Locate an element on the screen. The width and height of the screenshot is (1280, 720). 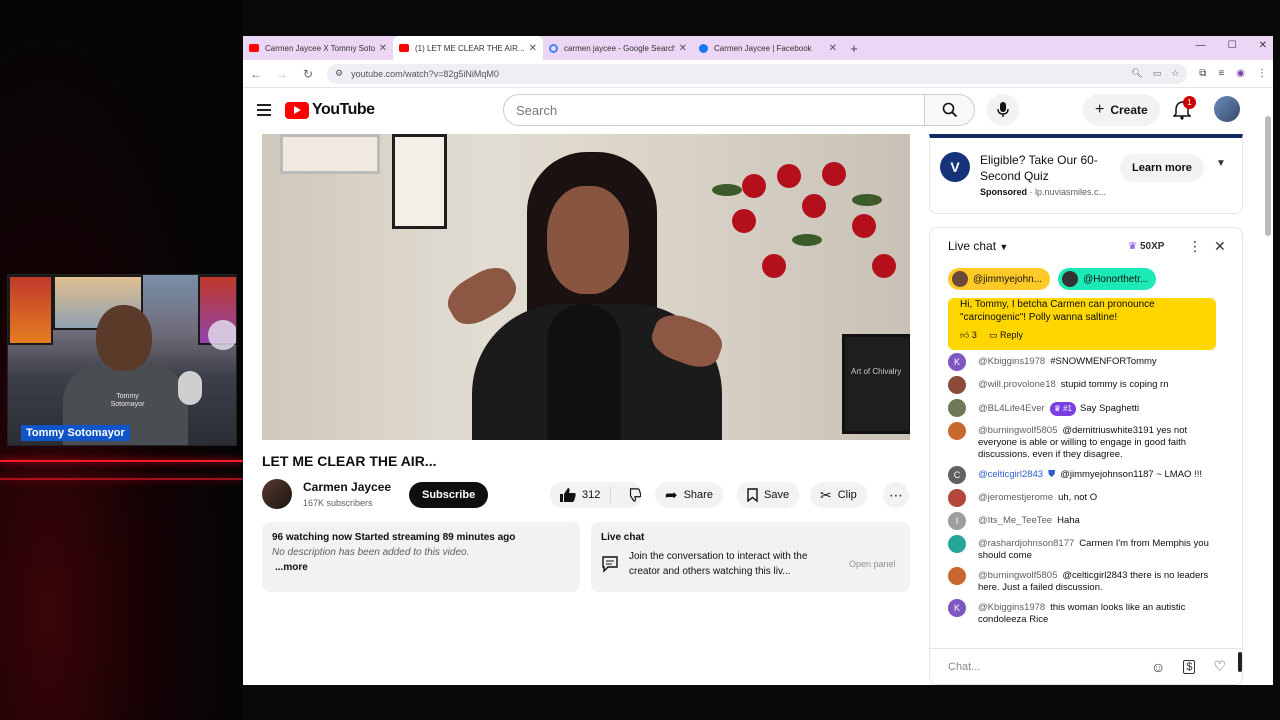
share-button: ➦ Share is located at coordinates (689, 495).